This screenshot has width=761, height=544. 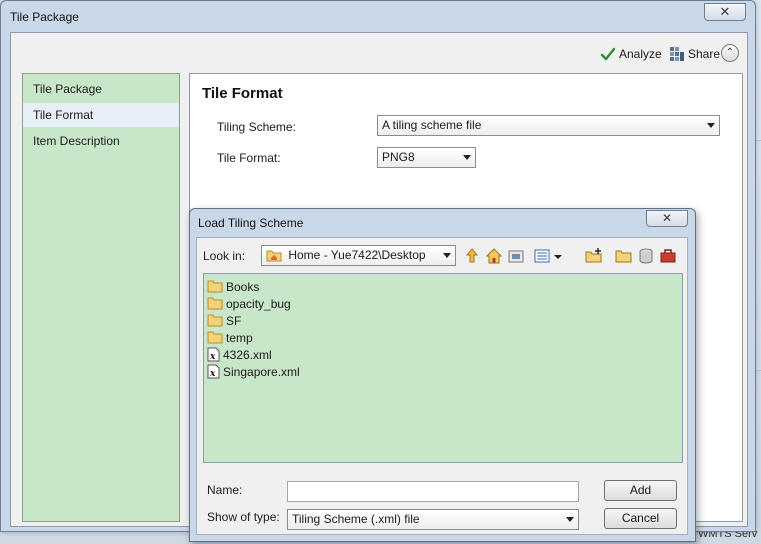 What do you see at coordinates (44, 17) in the screenshot?
I see `window-title: Tile Package` at bounding box center [44, 17].